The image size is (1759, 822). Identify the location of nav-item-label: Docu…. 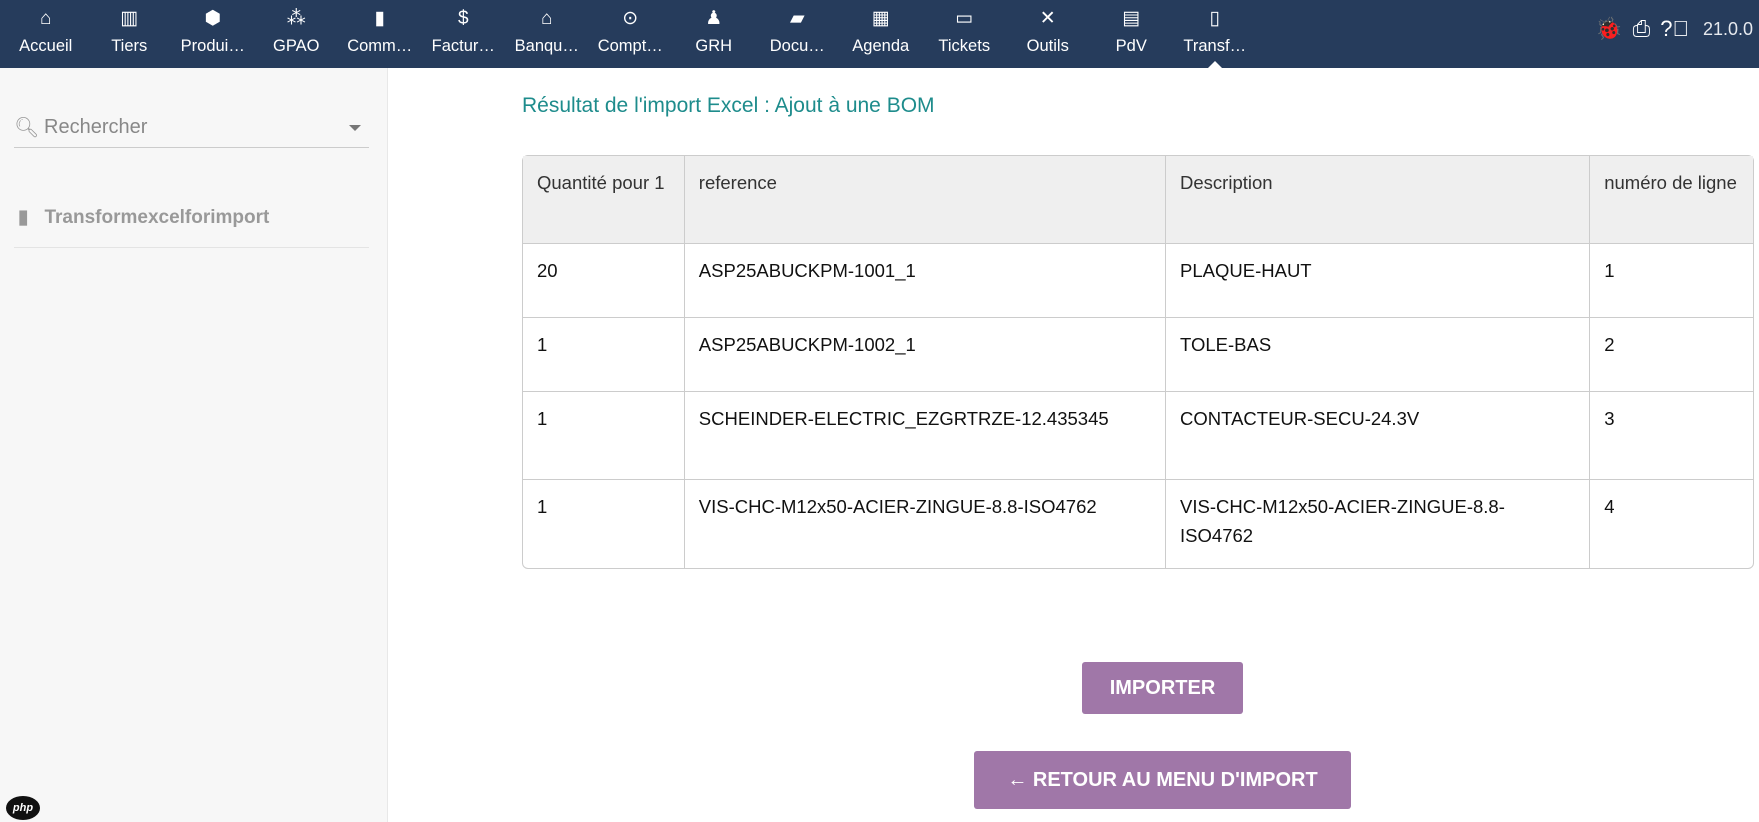
(797, 46).